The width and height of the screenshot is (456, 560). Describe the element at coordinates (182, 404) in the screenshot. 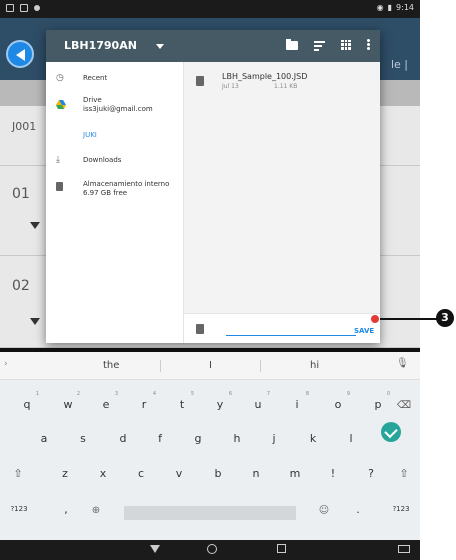

I see `key-label: t` at that location.